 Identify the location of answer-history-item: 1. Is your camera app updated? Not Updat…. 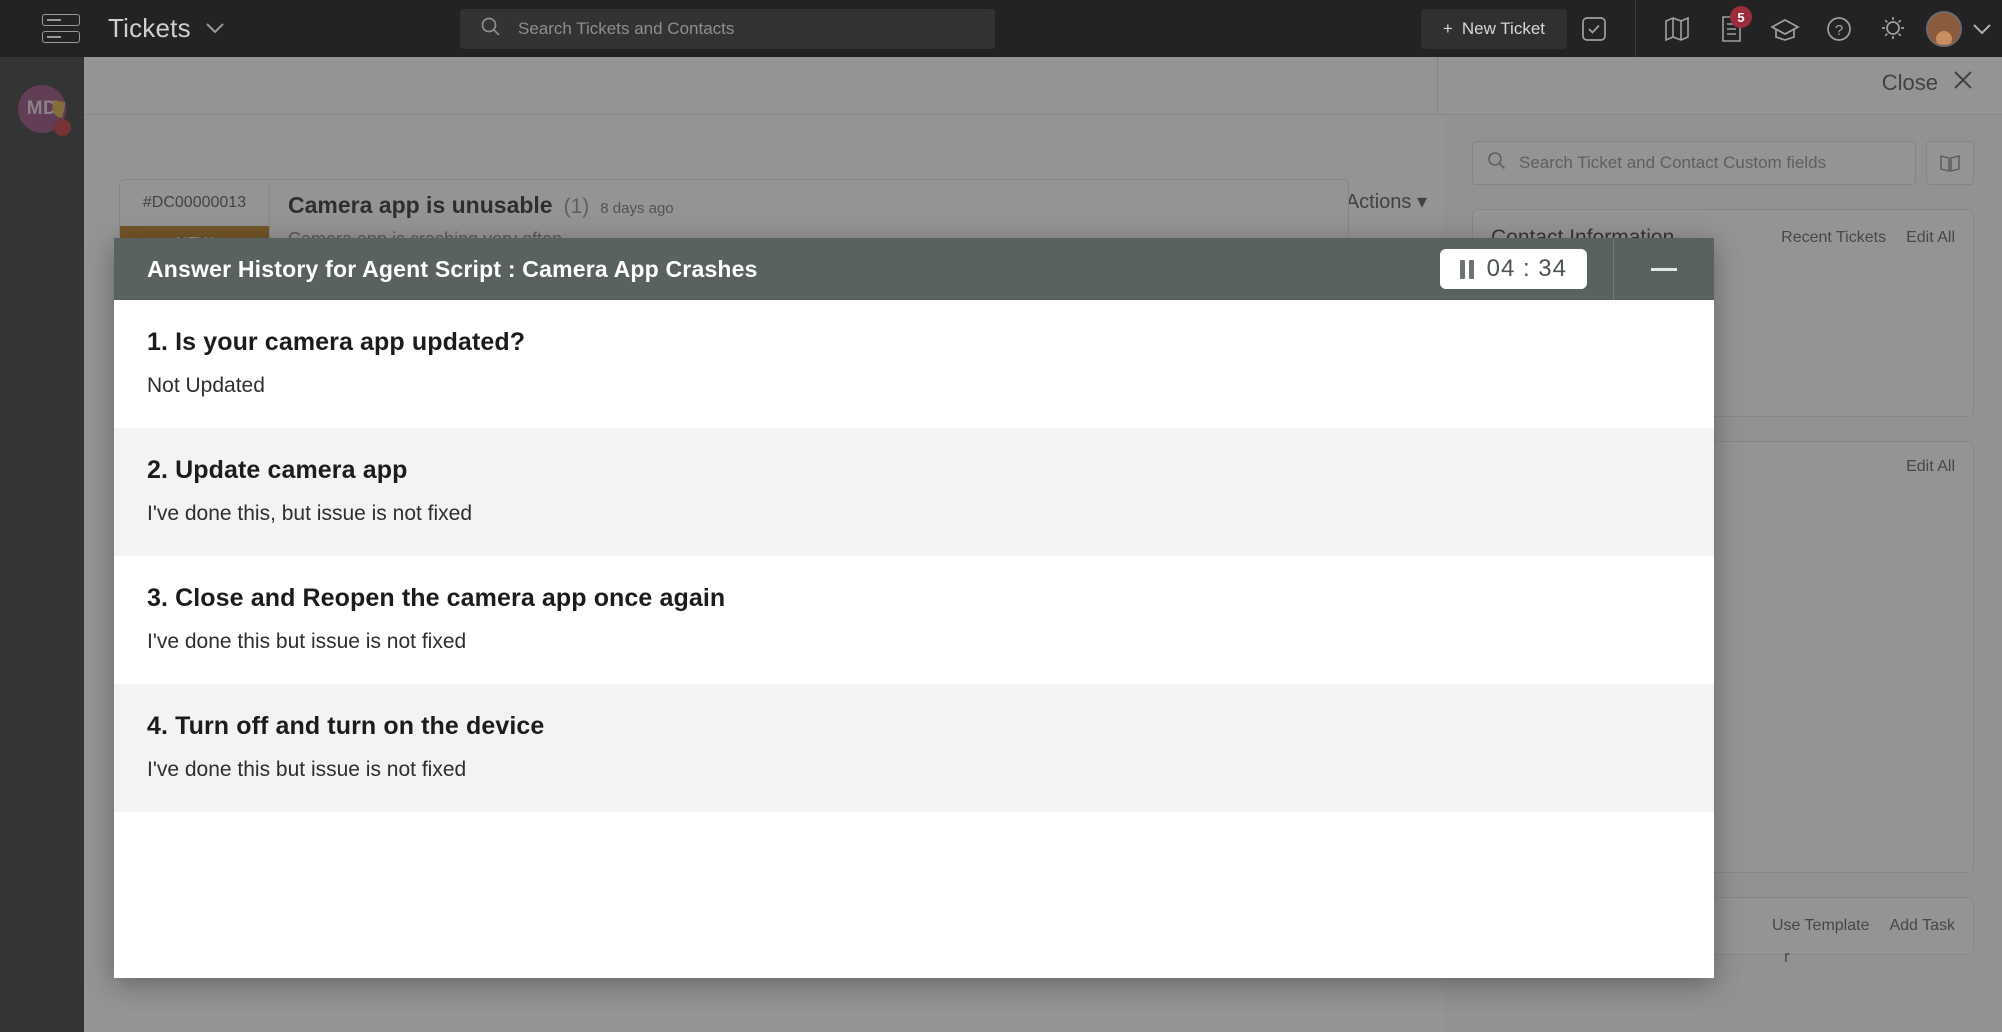
(914, 364).